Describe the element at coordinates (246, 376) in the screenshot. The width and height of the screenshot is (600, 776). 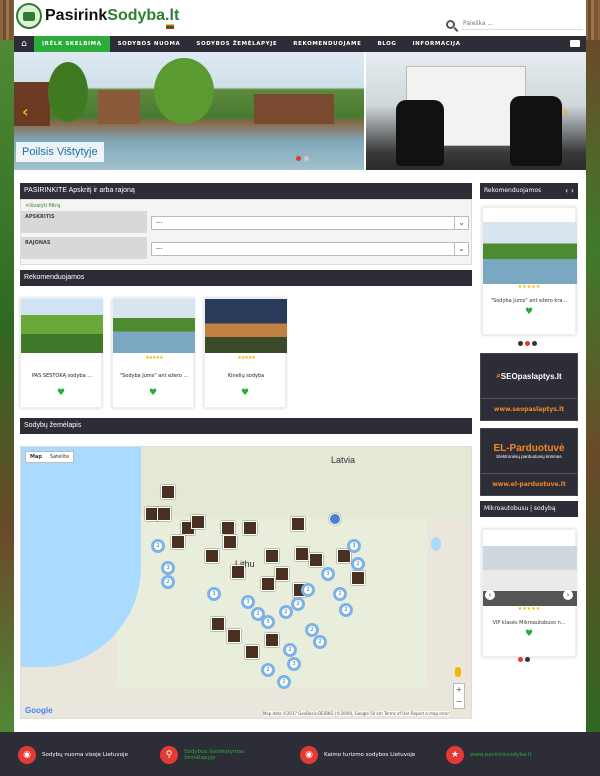
I see `listing-title: Kinelių sodyba` at that location.